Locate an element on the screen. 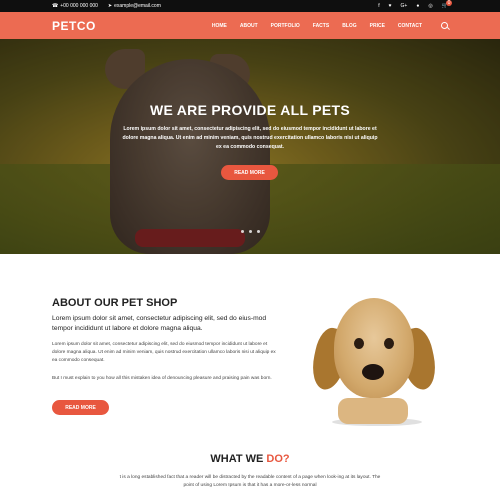 The height and width of the screenshot is (500, 500). phone-number: +00 000 000 000 is located at coordinates (79, 6).